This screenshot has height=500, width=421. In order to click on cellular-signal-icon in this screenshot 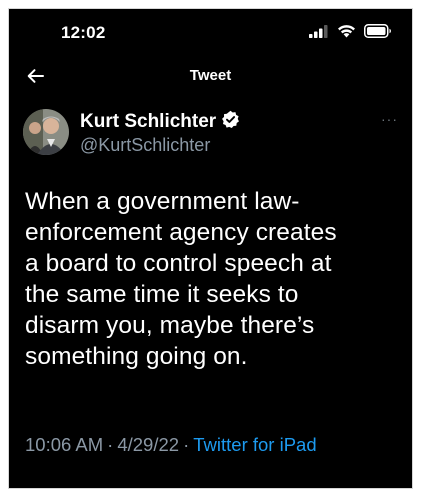, I will do `click(319, 33)`.